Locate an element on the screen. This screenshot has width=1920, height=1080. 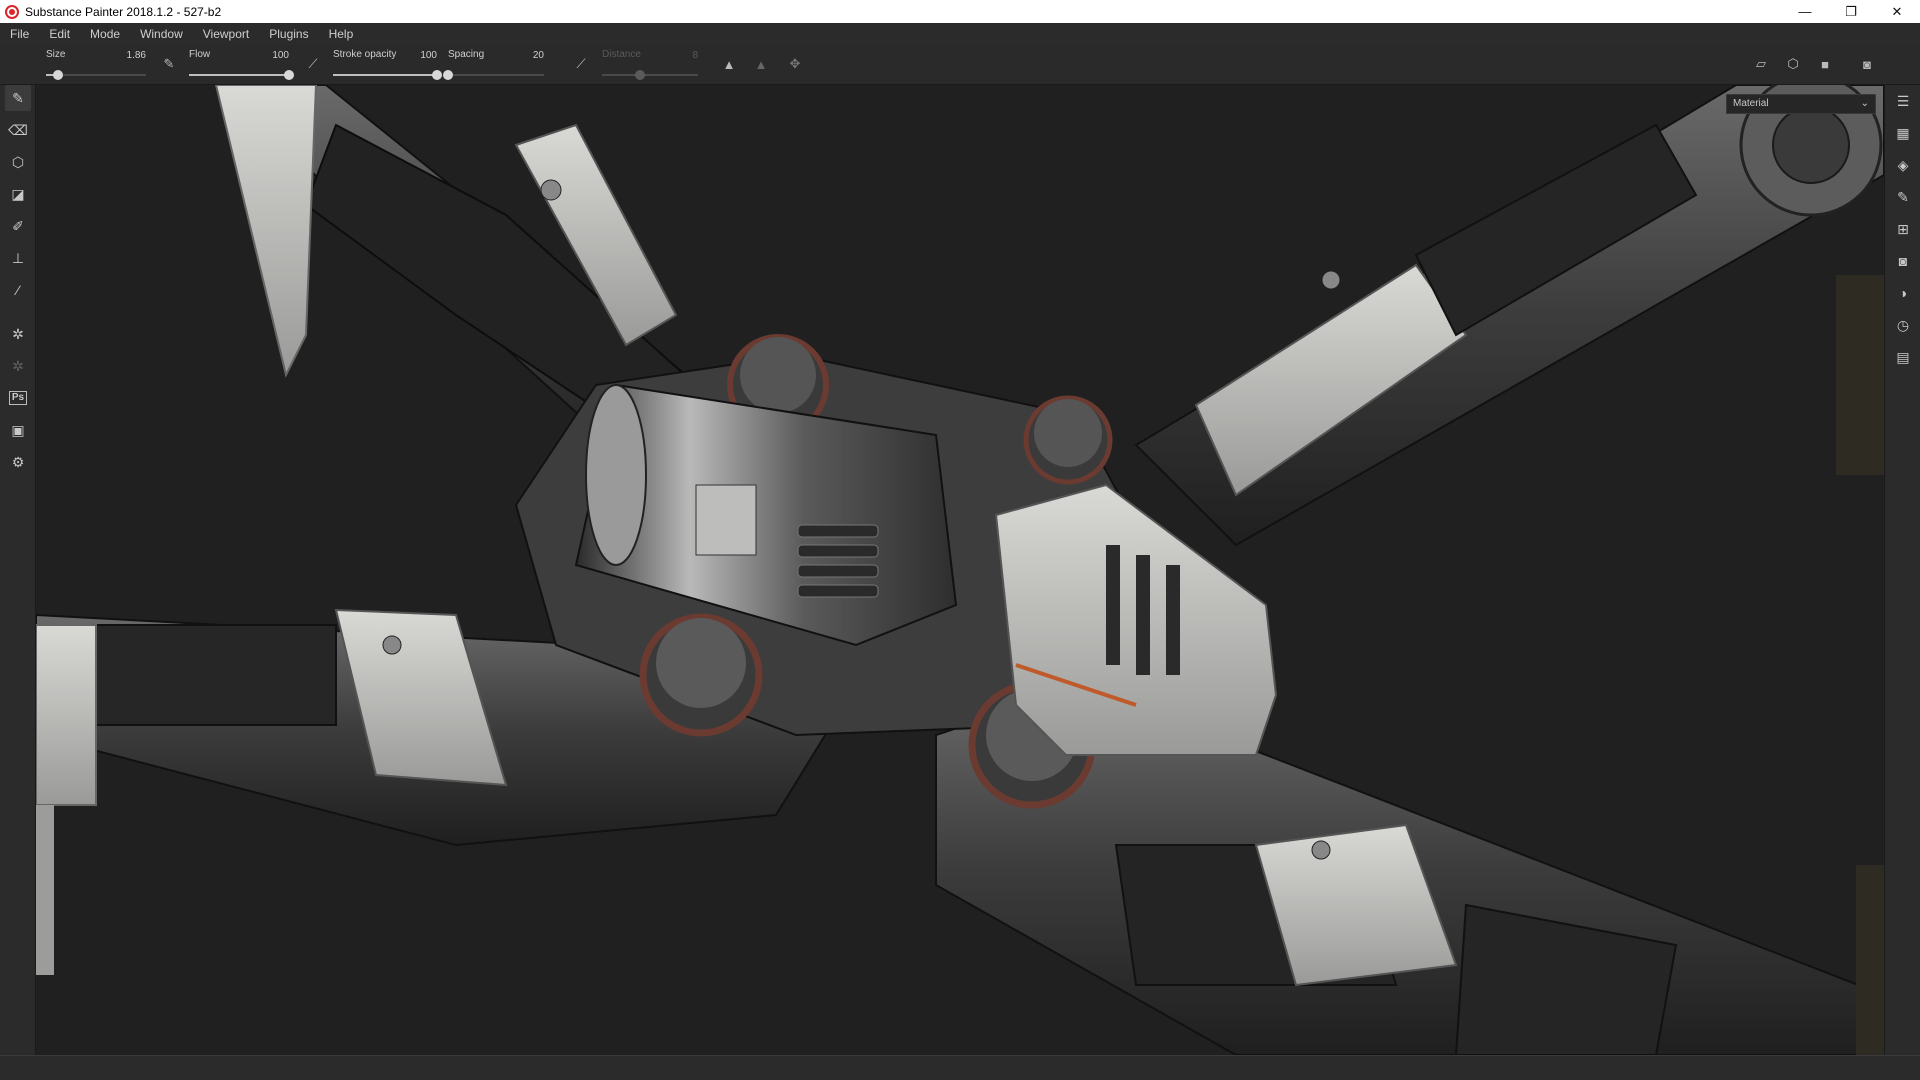
distance-slider-handle is located at coordinates (640, 75).